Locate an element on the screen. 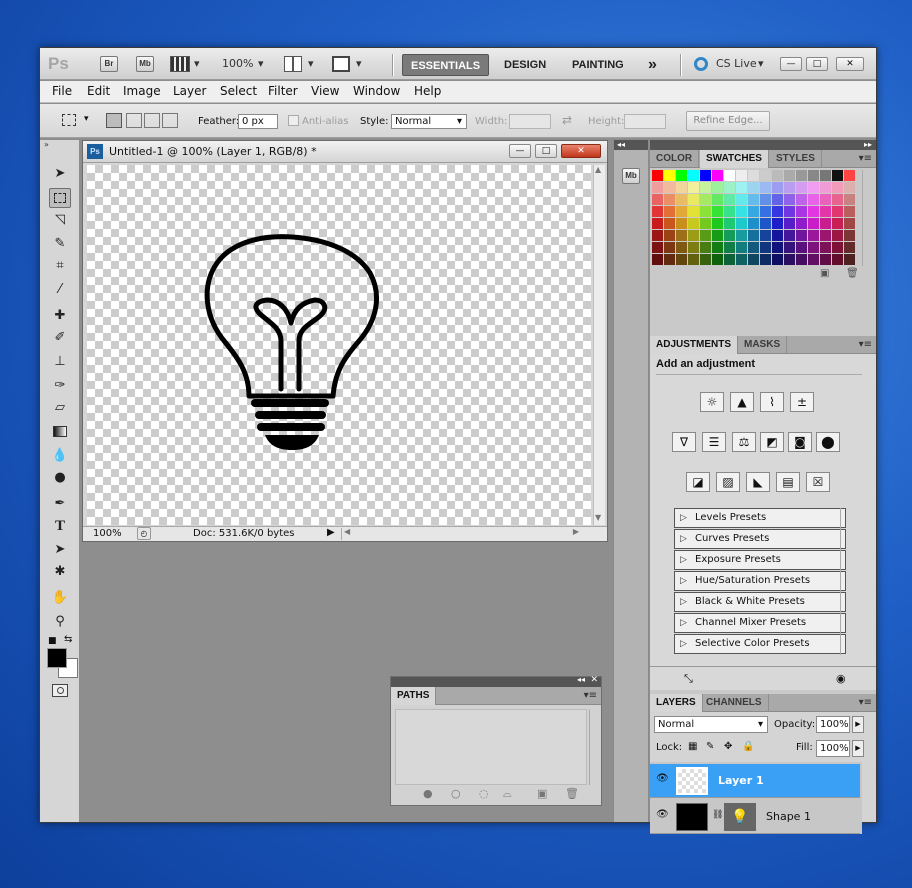 The image size is (912, 888). status-menu-arrow-icon: ▶ is located at coordinates (331, 532).